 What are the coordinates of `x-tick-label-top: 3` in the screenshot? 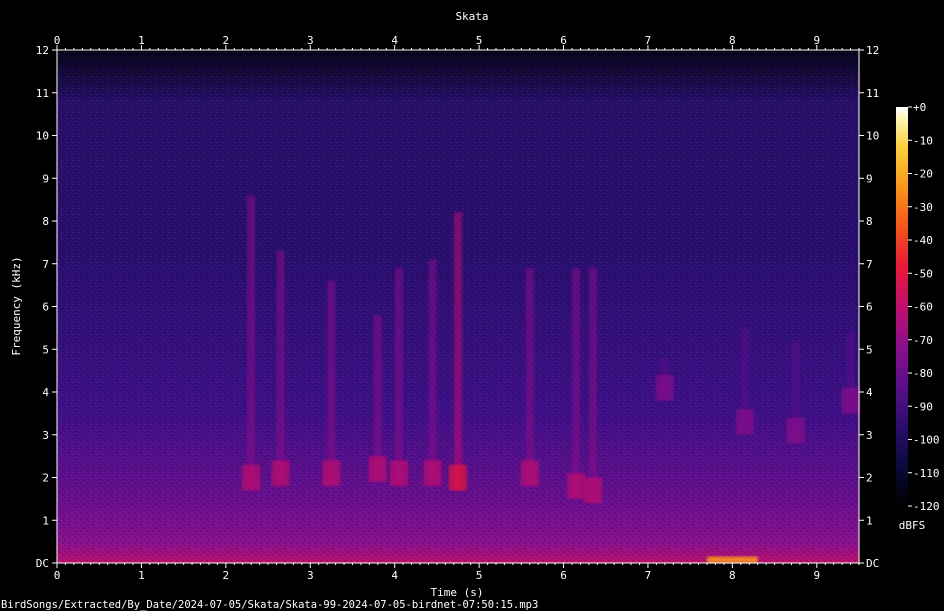 It's located at (310, 40).